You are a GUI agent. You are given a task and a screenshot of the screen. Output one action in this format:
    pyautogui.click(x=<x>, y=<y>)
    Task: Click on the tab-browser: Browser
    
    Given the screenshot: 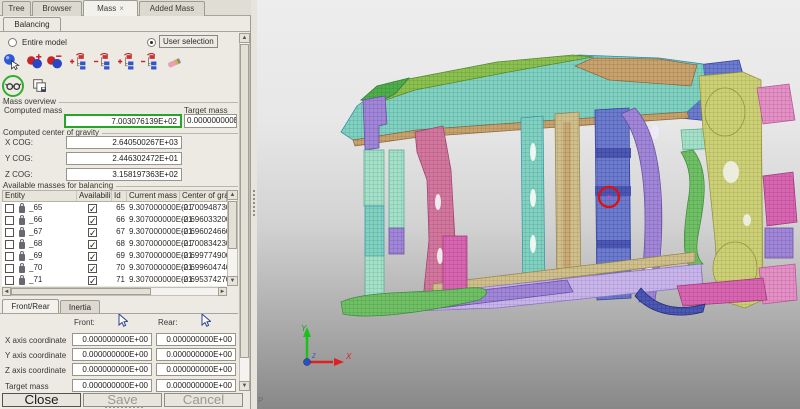 What is the action you would take?
    pyautogui.click(x=57, y=8)
    